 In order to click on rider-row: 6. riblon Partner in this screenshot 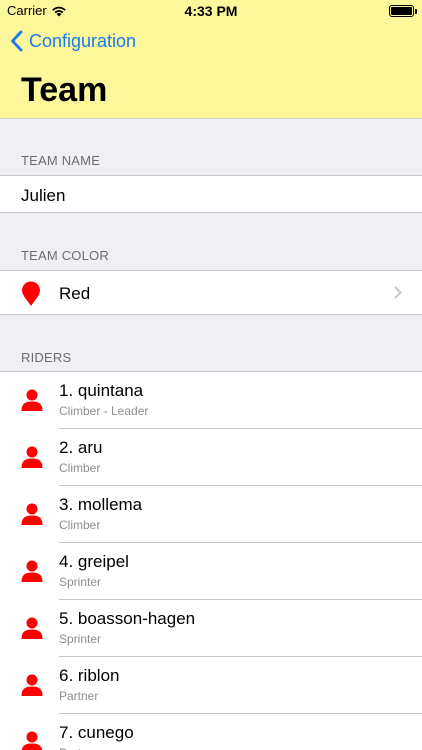, I will do `click(211, 685)`.